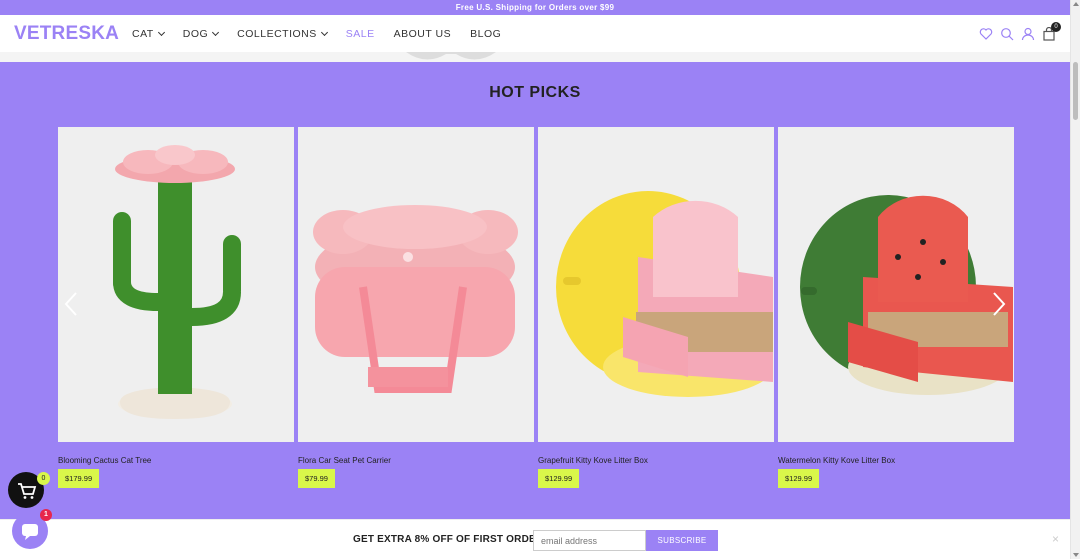 The width and height of the screenshot is (1080, 559). Describe the element at coordinates (896, 284) in the screenshot. I see `product-image-watermelon` at that location.